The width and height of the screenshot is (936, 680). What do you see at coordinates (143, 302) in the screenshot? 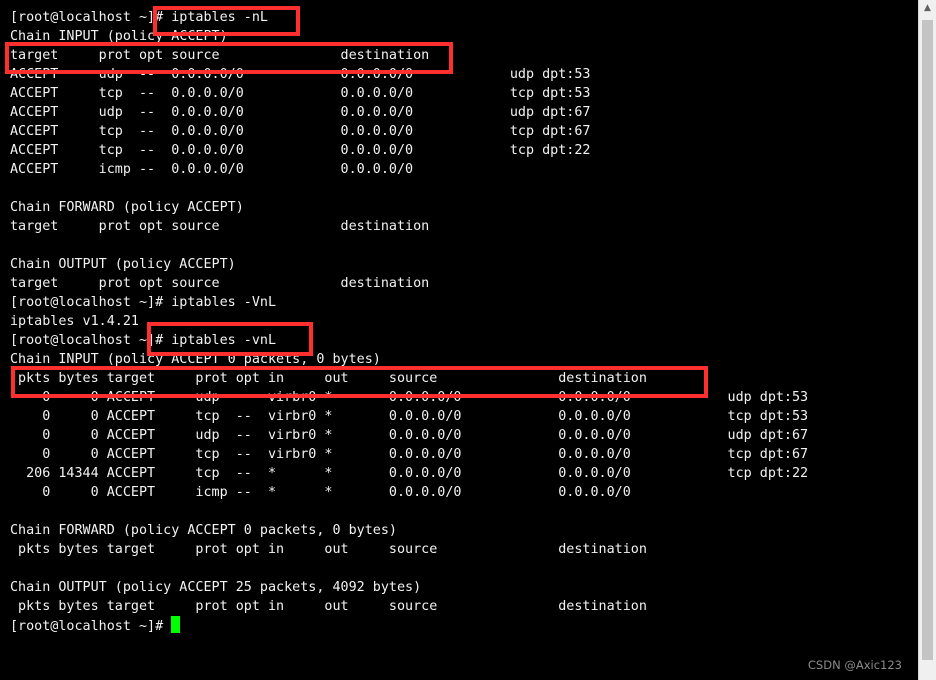
I see `terminal-line: [root@localhost ~]# iptables -VnL` at bounding box center [143, 302].